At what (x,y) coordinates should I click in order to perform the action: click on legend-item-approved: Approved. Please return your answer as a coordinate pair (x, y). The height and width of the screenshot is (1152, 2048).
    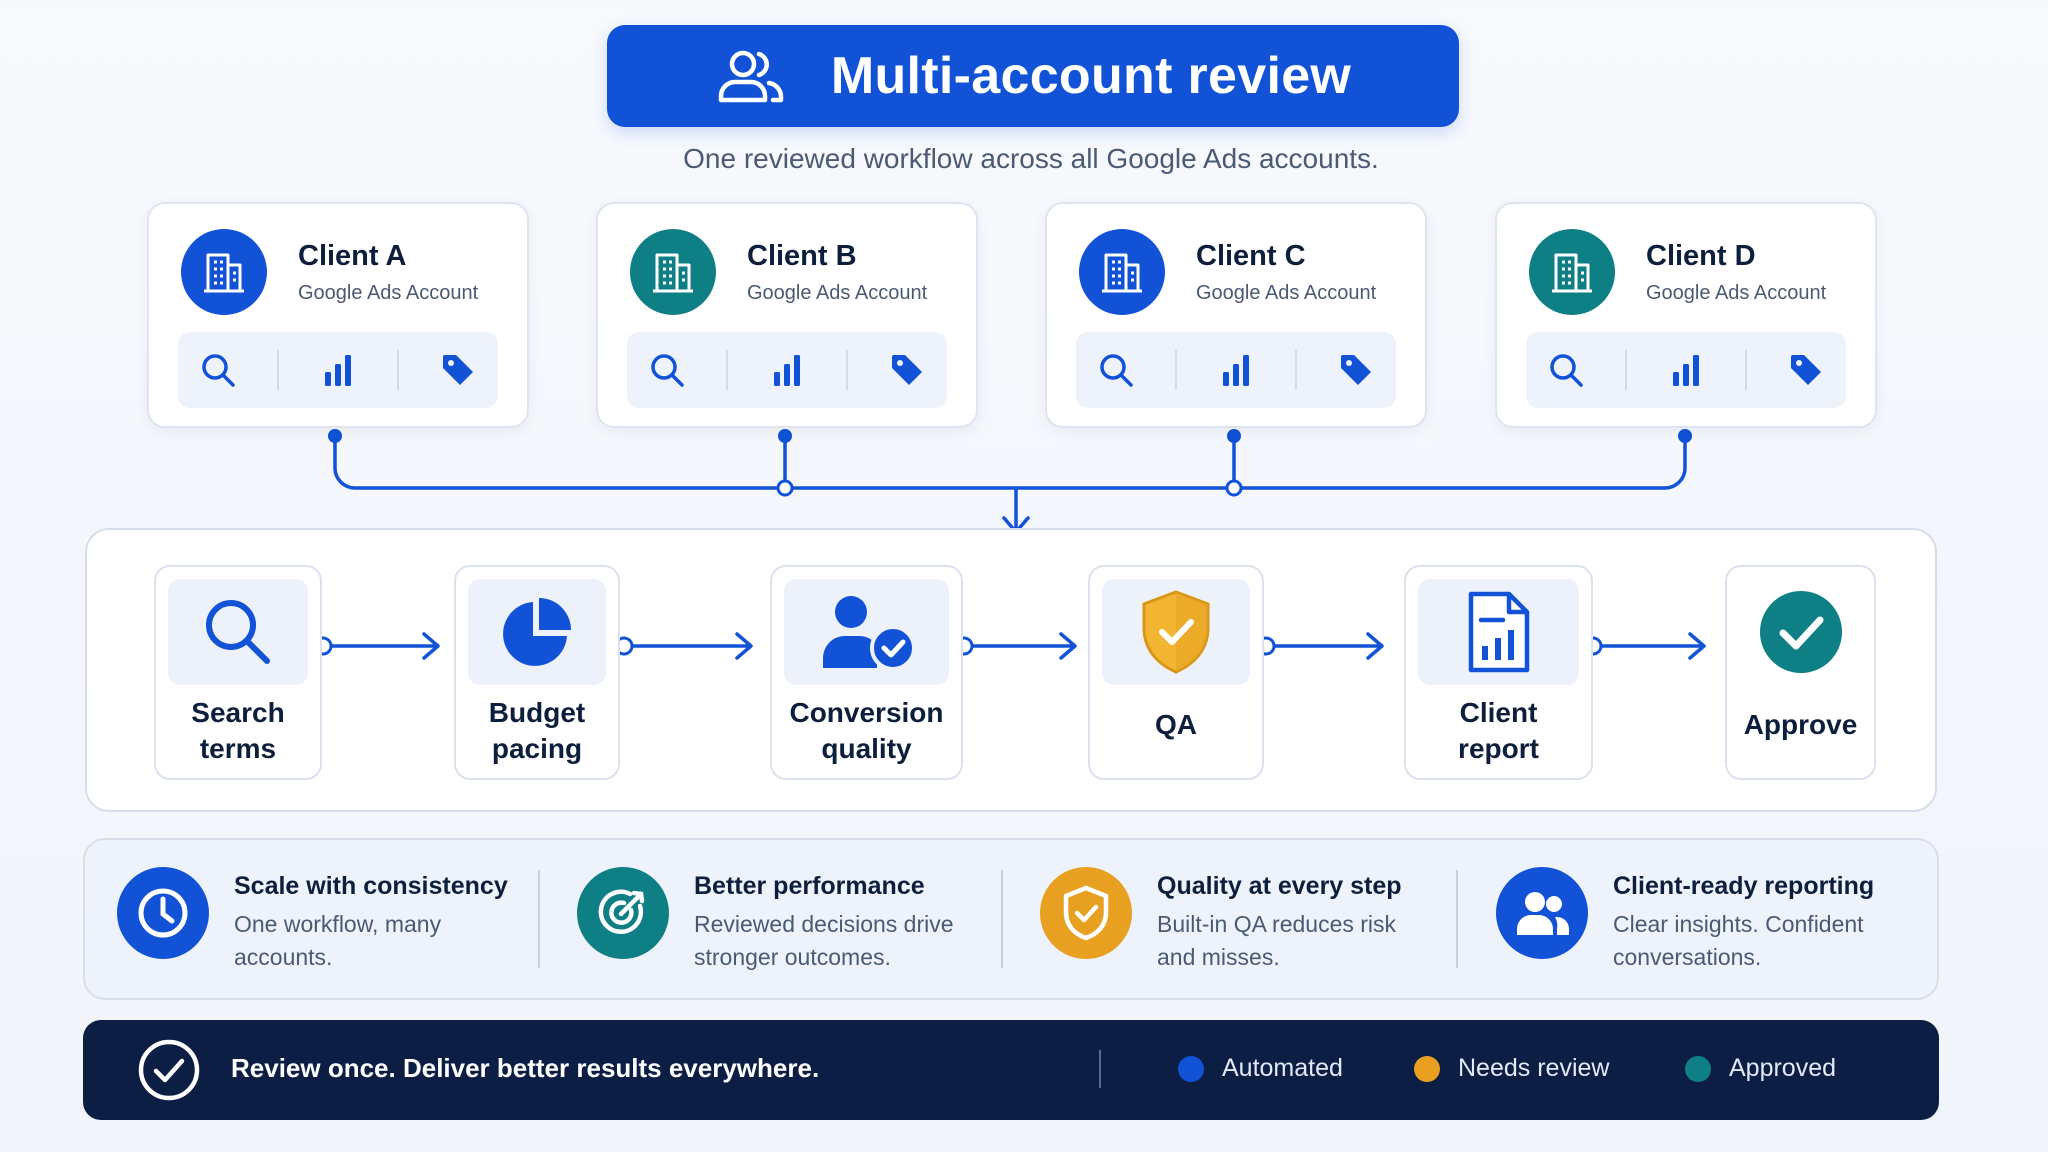
    Looking at the image, I should click on (1760, 1068).